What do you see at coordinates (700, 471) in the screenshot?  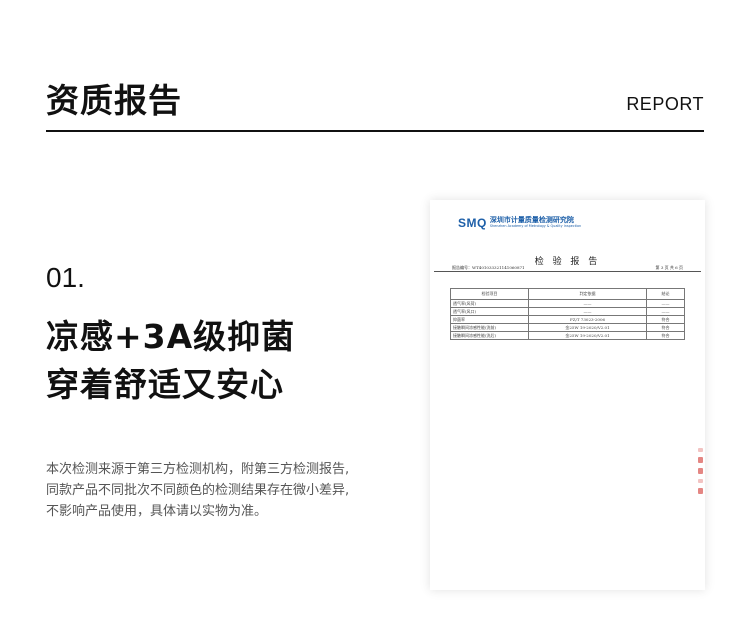 I see `seal-stamp` at bounding box center [700, 471].